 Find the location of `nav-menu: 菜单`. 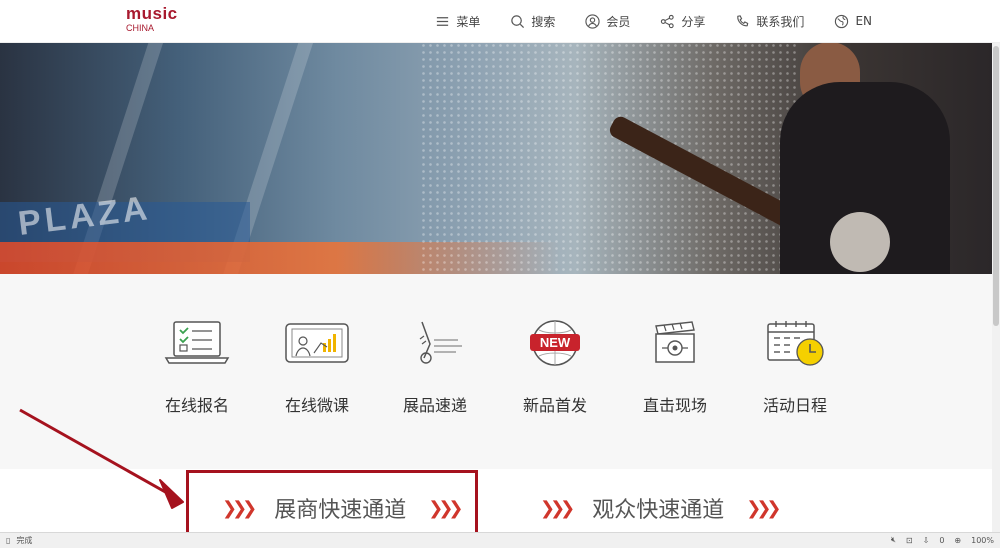

nav-menu: 菜单 is located at coordinates (457, 21).